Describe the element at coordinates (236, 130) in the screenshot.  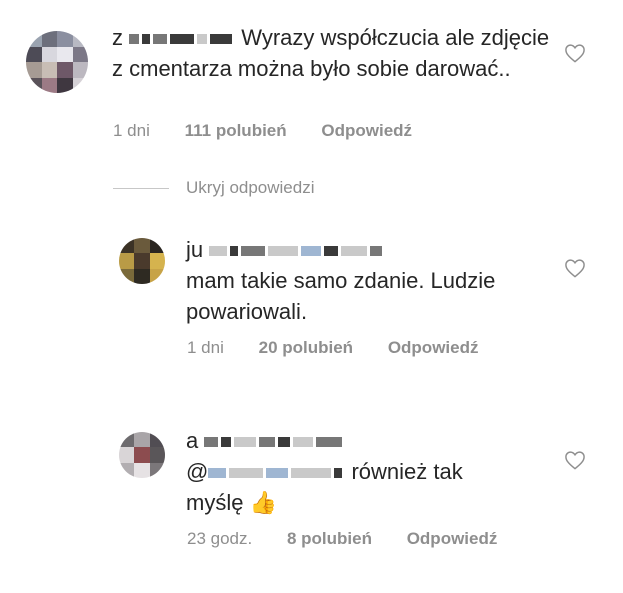
I see `comment-likes: 111 polubień` at that location.